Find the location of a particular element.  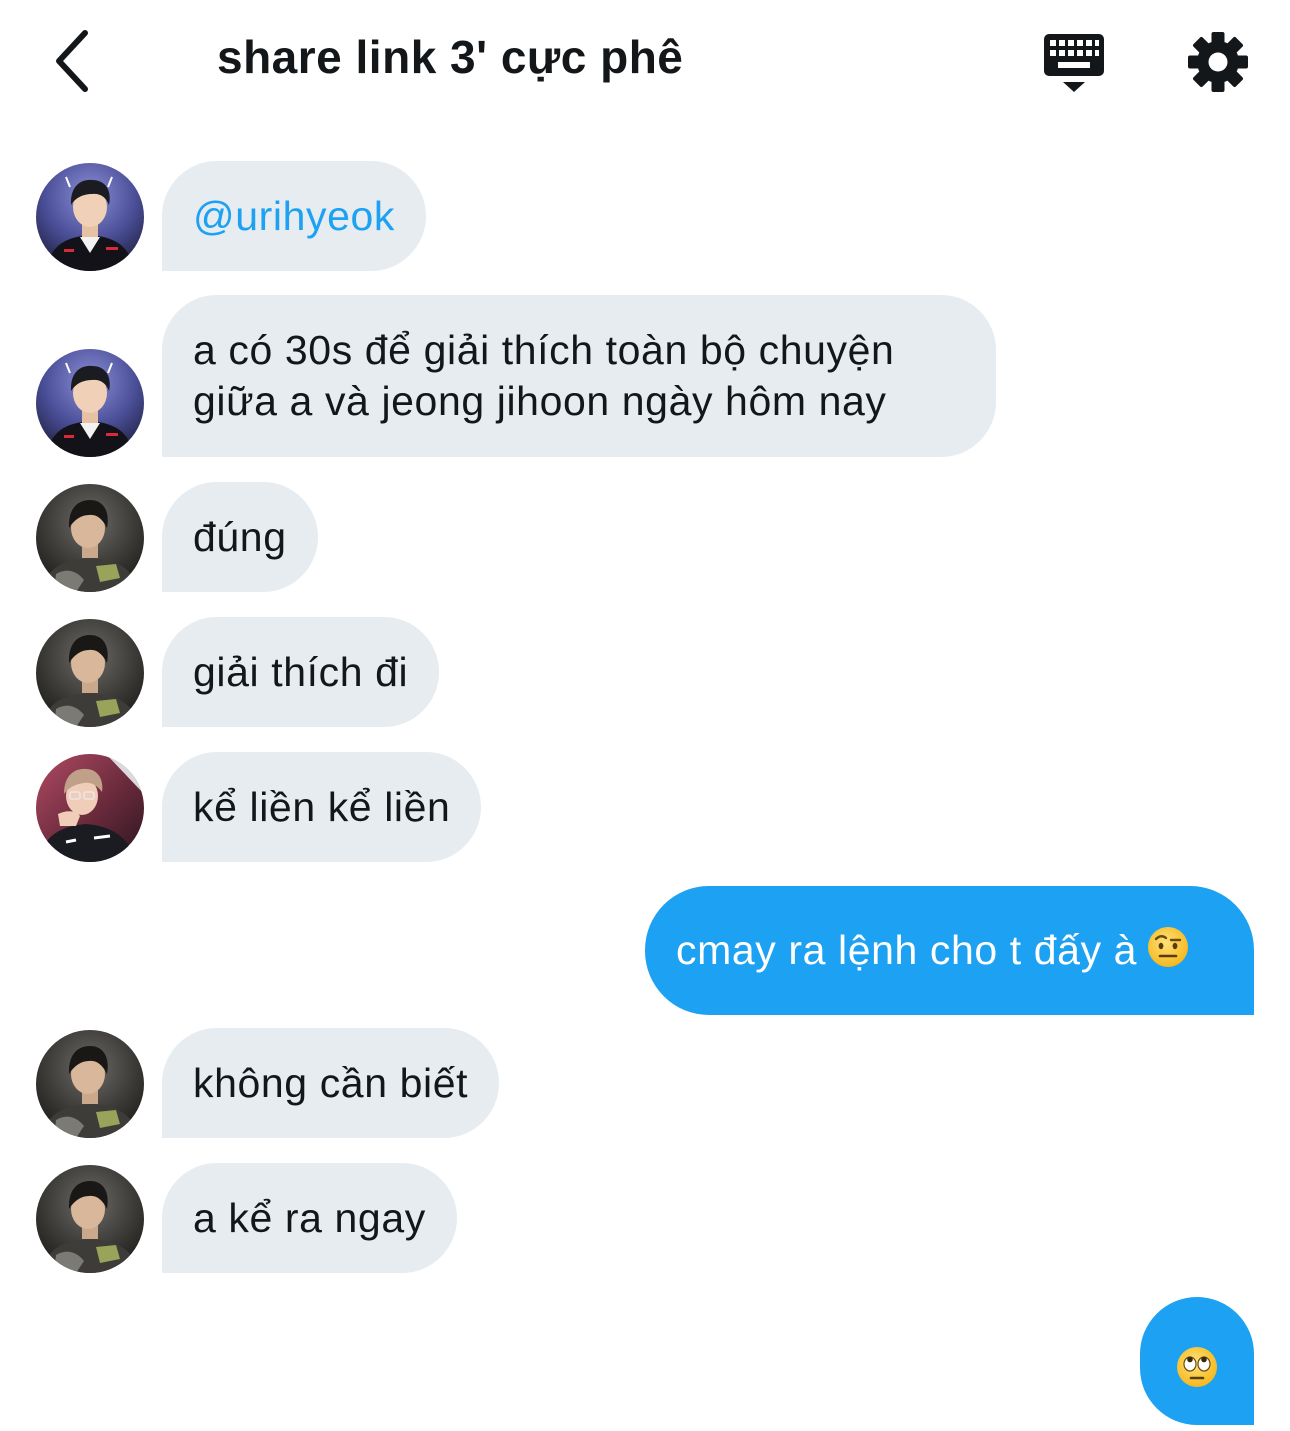

message-text: đúng is located at coordinates (240, 537).